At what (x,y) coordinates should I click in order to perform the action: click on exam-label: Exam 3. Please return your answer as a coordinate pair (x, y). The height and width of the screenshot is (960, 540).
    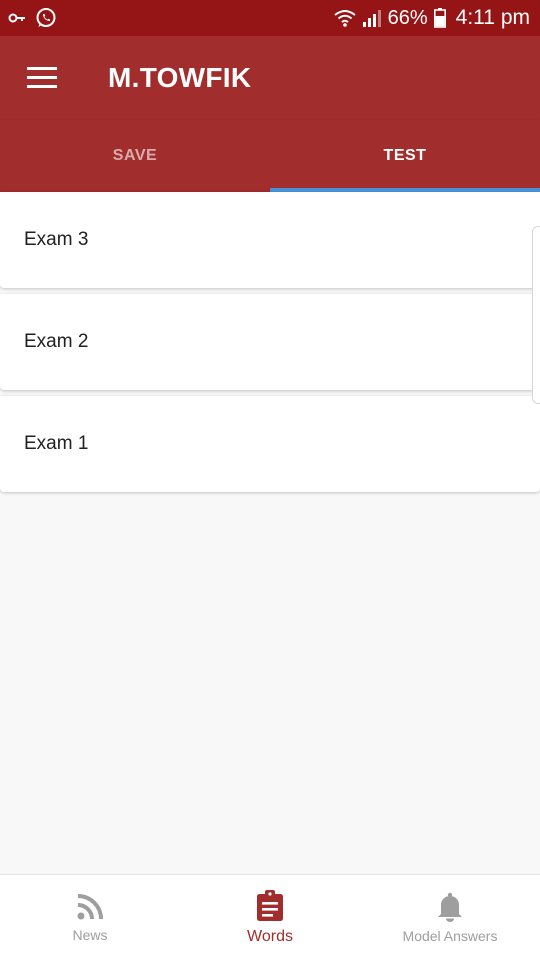
    Looking at the image, I should click on (56, 239).